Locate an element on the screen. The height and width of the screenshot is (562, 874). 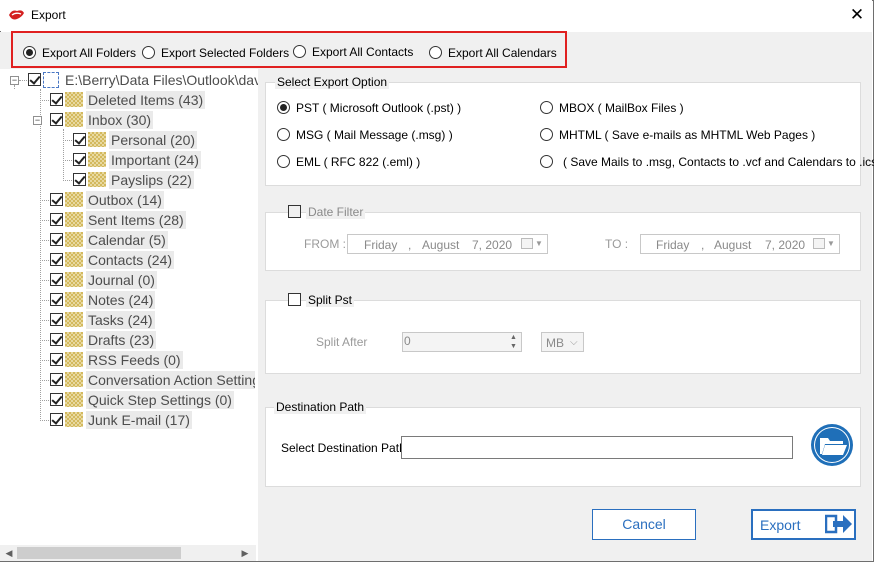
tree-item-notes: Notes (24) is located at coordinates (121, 300).